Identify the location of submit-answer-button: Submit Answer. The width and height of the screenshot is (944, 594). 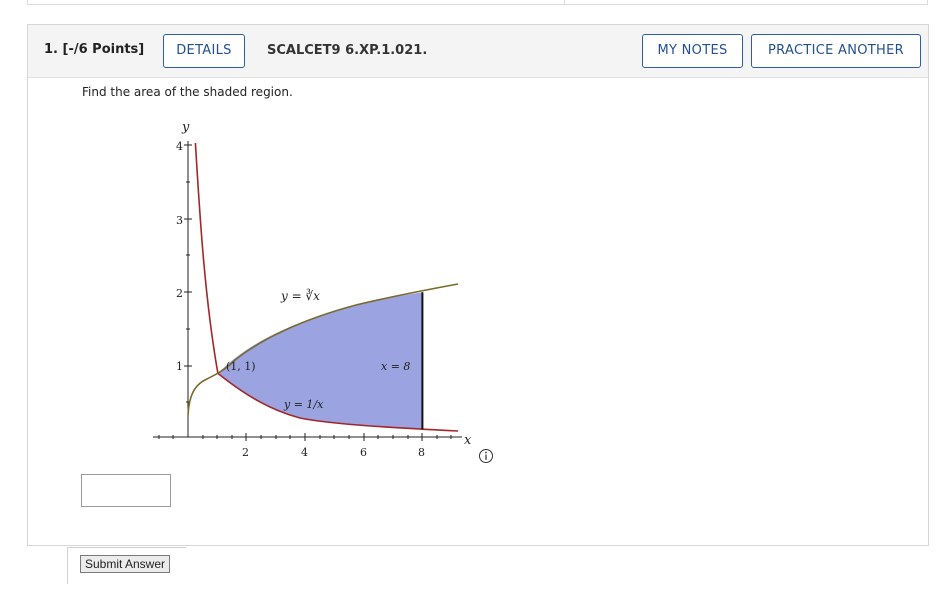
(125, 564).